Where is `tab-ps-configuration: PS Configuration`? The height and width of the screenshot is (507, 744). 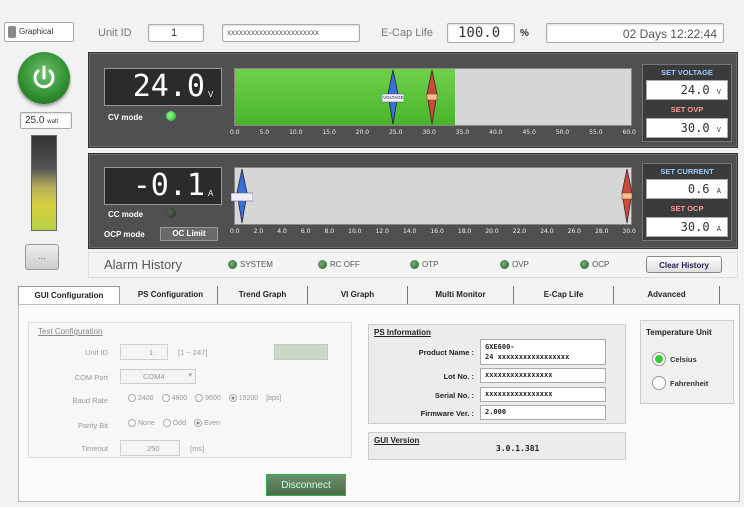 tab-ps-configuration: PS Configuration is located at coordinates (171, 295).